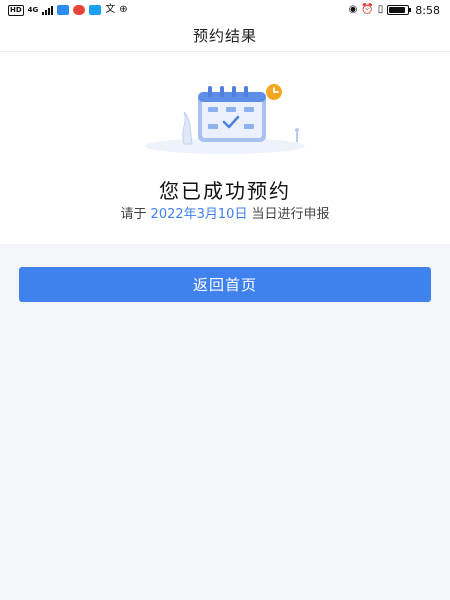 The image size is (450, 600). What do you see at coordinates (199, 214) in the screenshot?
I see `appointment-date: 2022年3月10日` at bounding box center [199, 214].